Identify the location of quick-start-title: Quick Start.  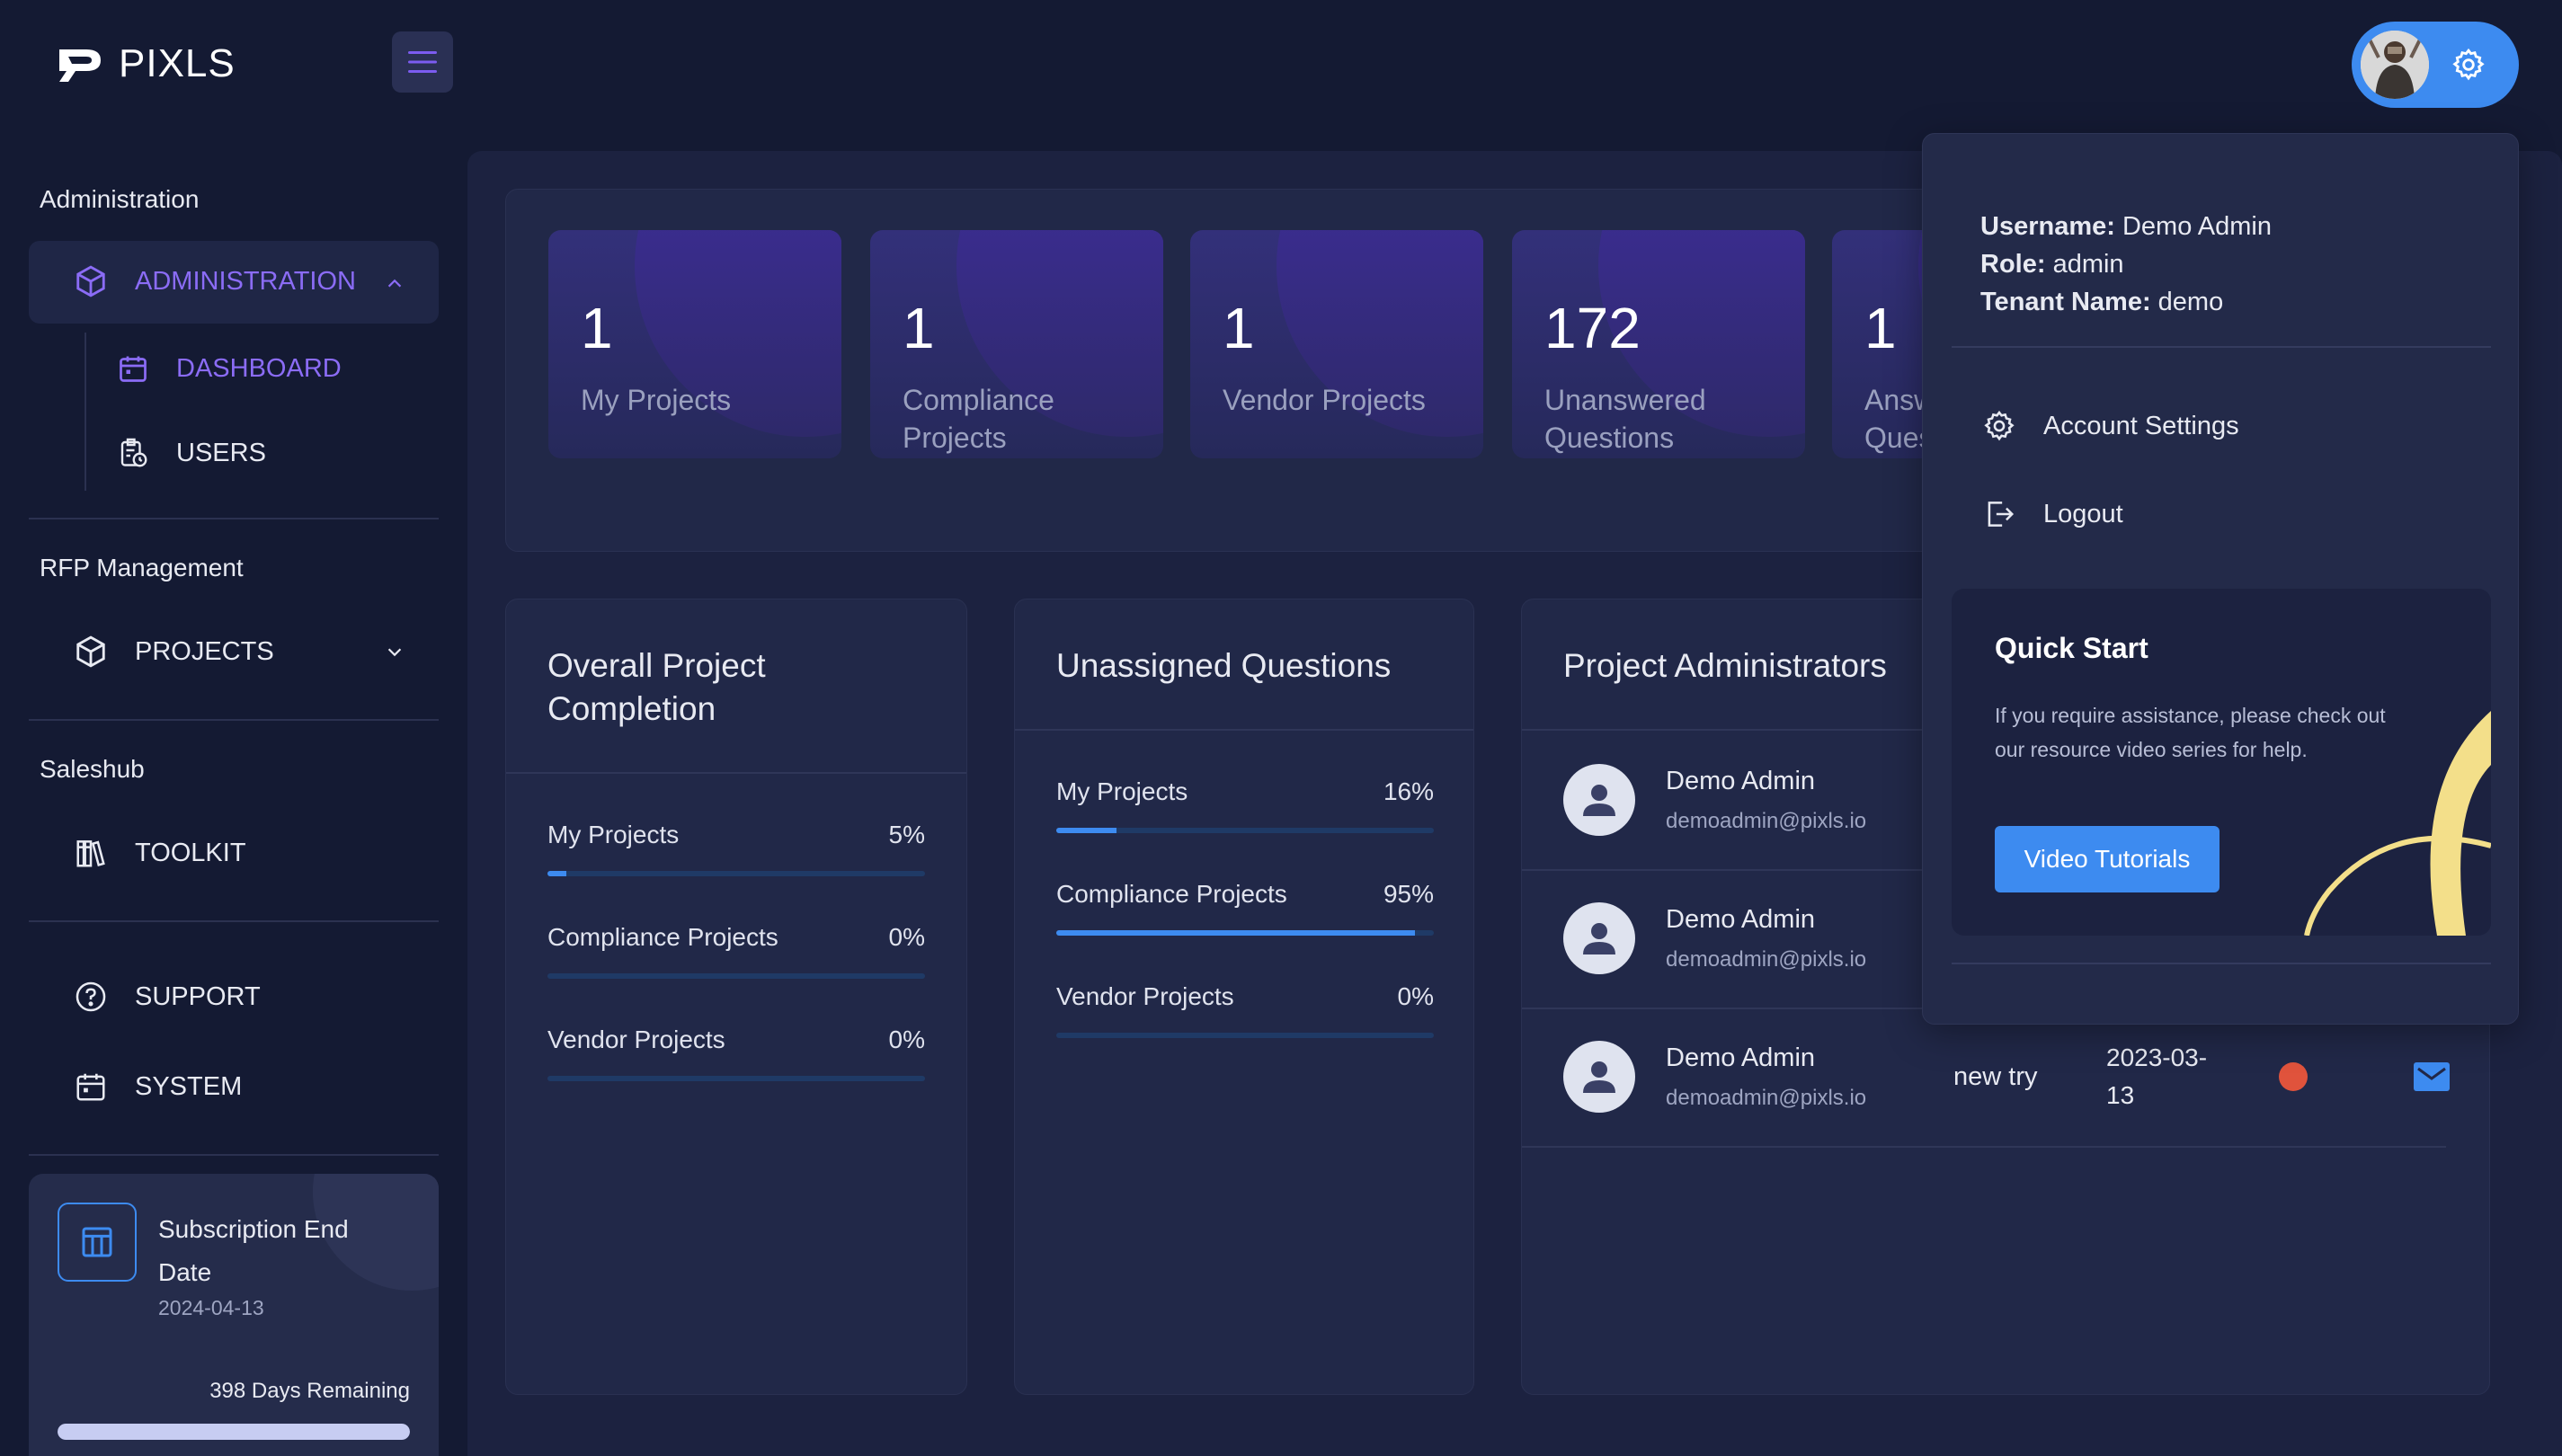
(2071, 648).